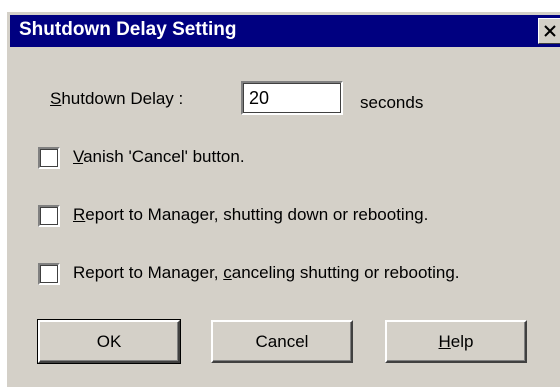  What do you see at coordinates (227, 272) in the screenshot?
I see `report-cancel-hotkey: c` at bounding box center [227, 272].